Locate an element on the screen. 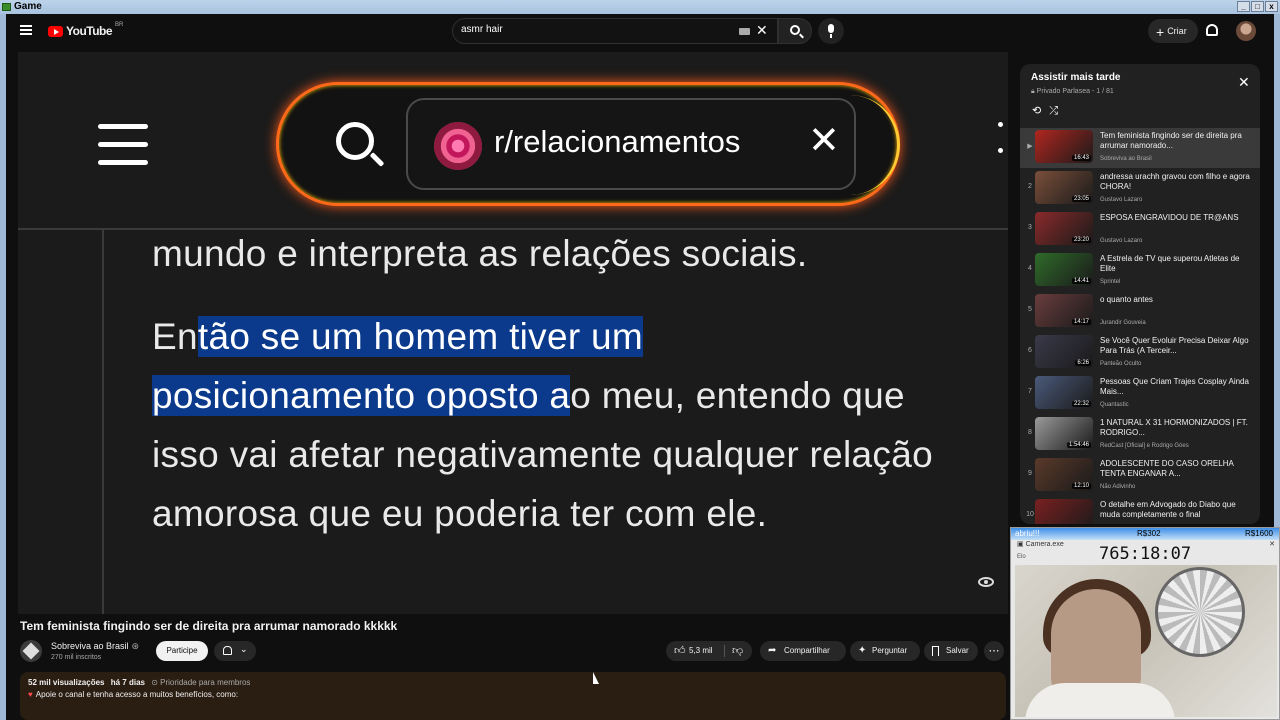  video-duration: 23:05 is located at coordinates (1081, 199).